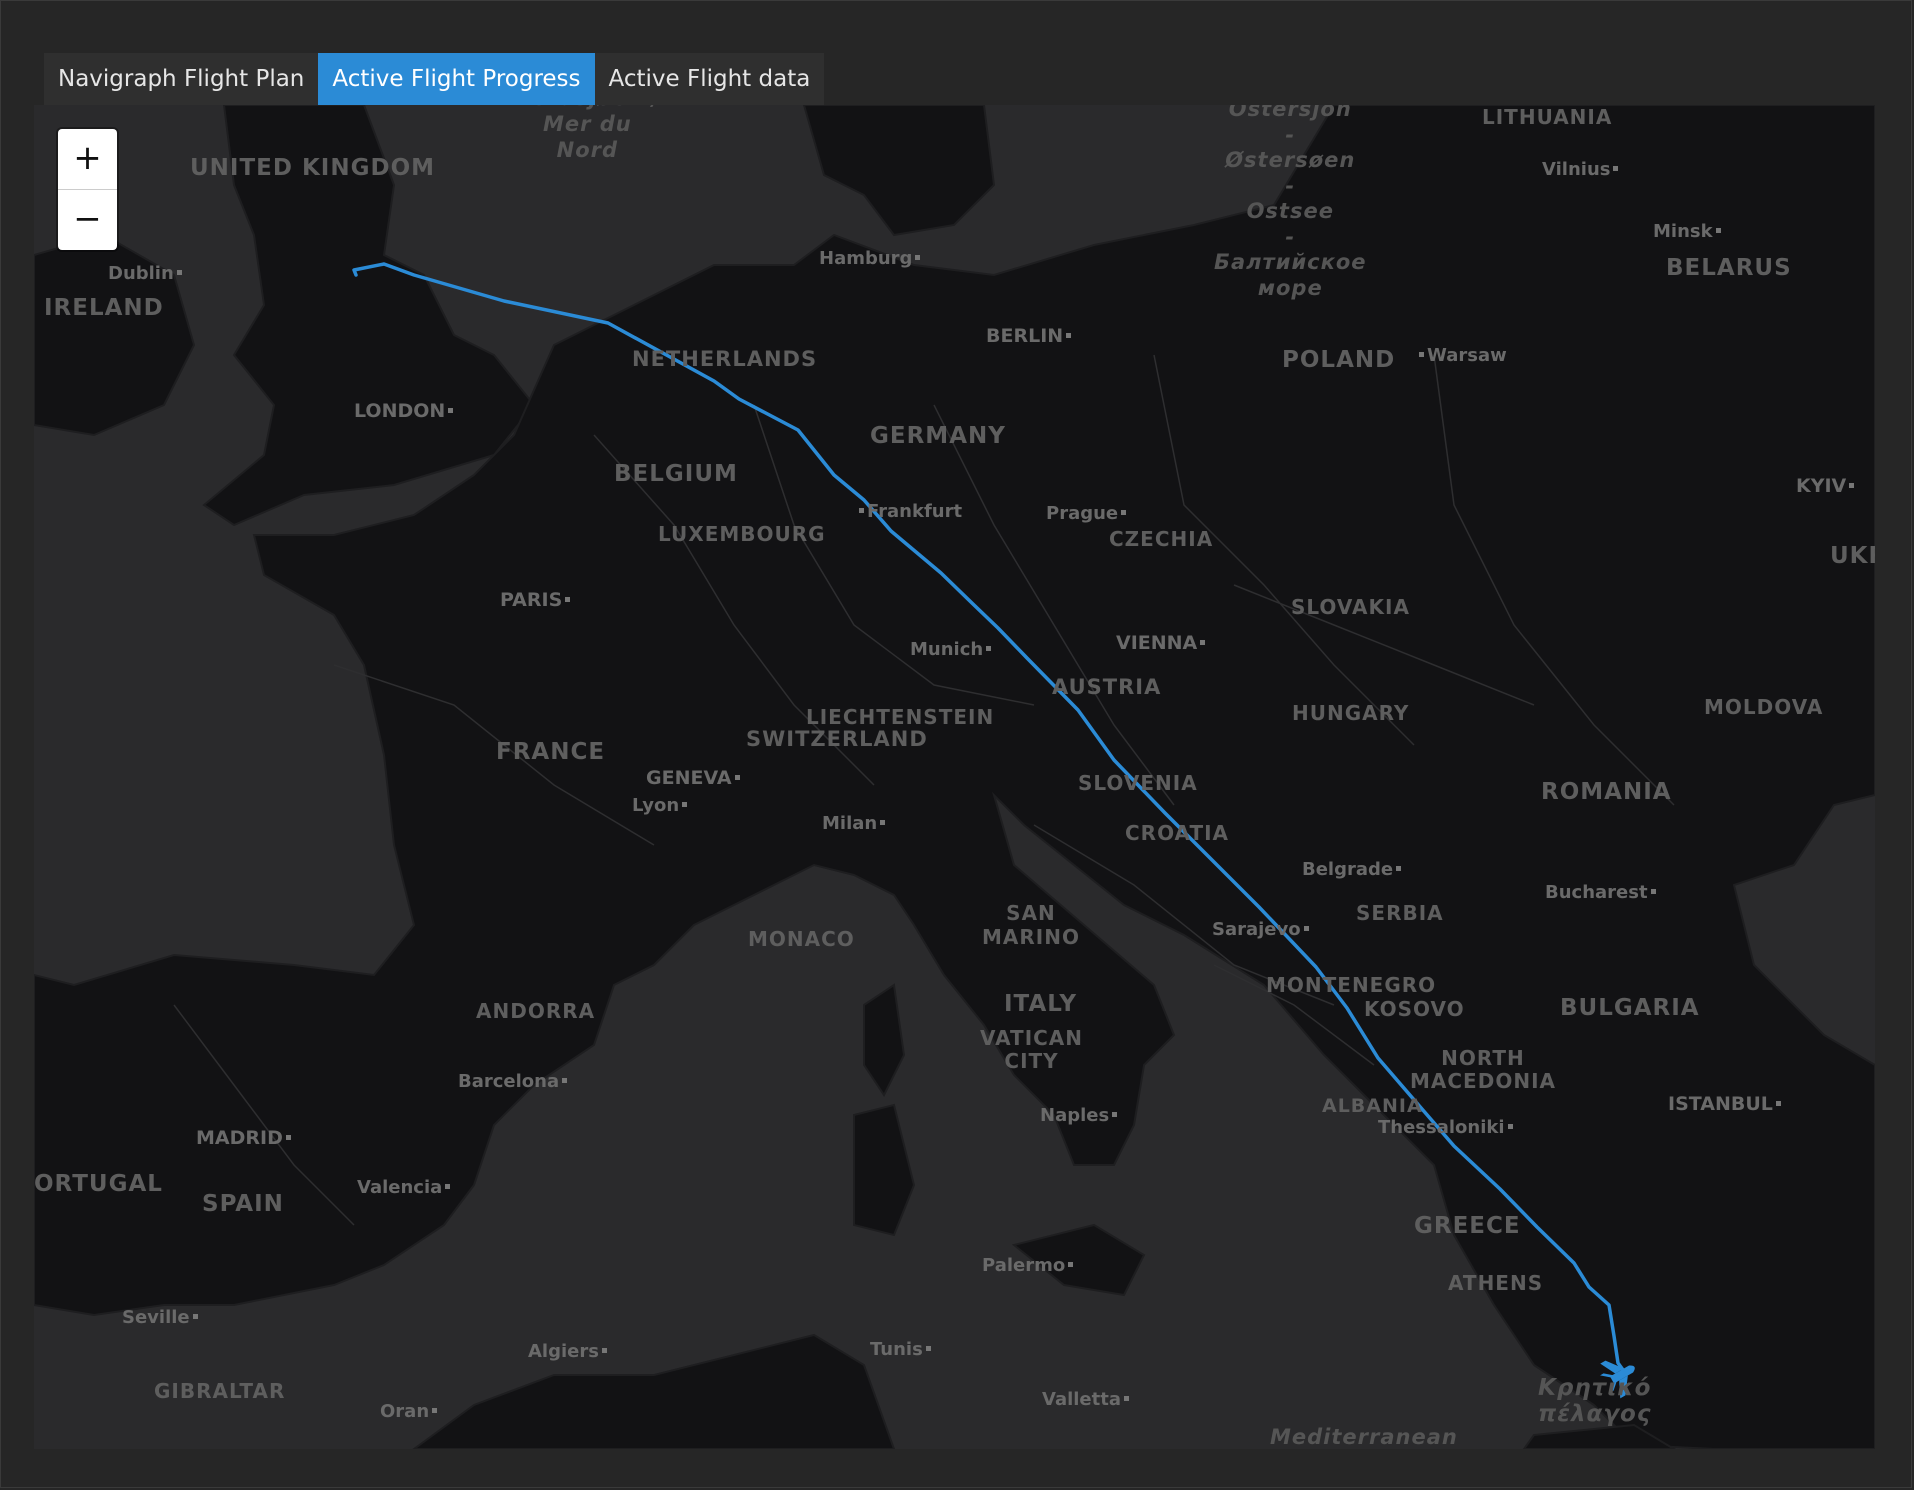  I want to click on zoom-control: + −, so click(87, 189).